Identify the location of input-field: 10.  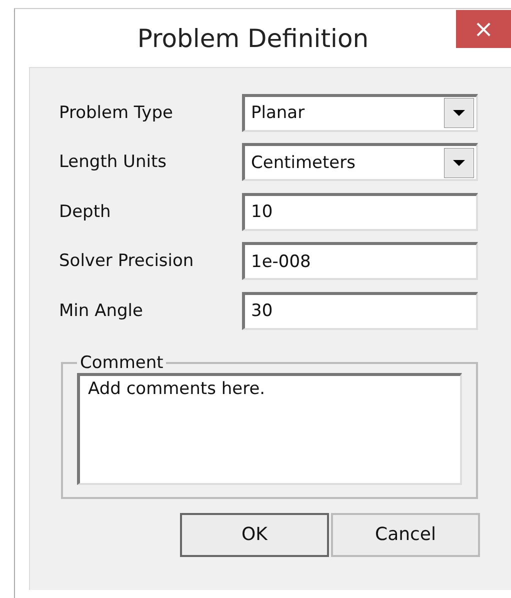
(360, 211).